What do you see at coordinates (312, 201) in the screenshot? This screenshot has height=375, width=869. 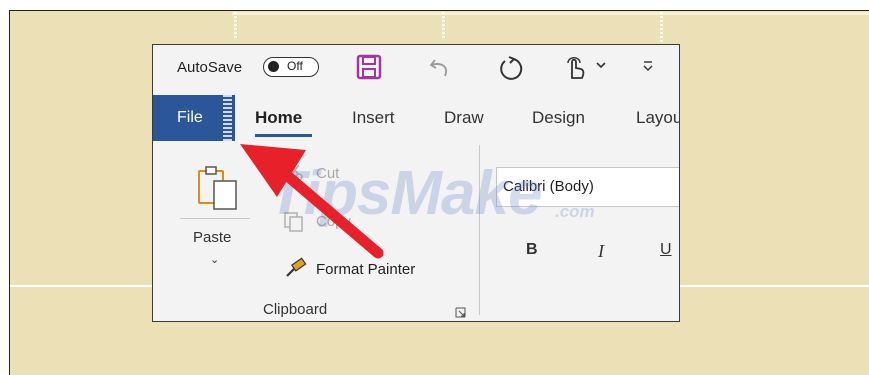 I see `red-arrow-pointer` at bounding box center [312, 201].